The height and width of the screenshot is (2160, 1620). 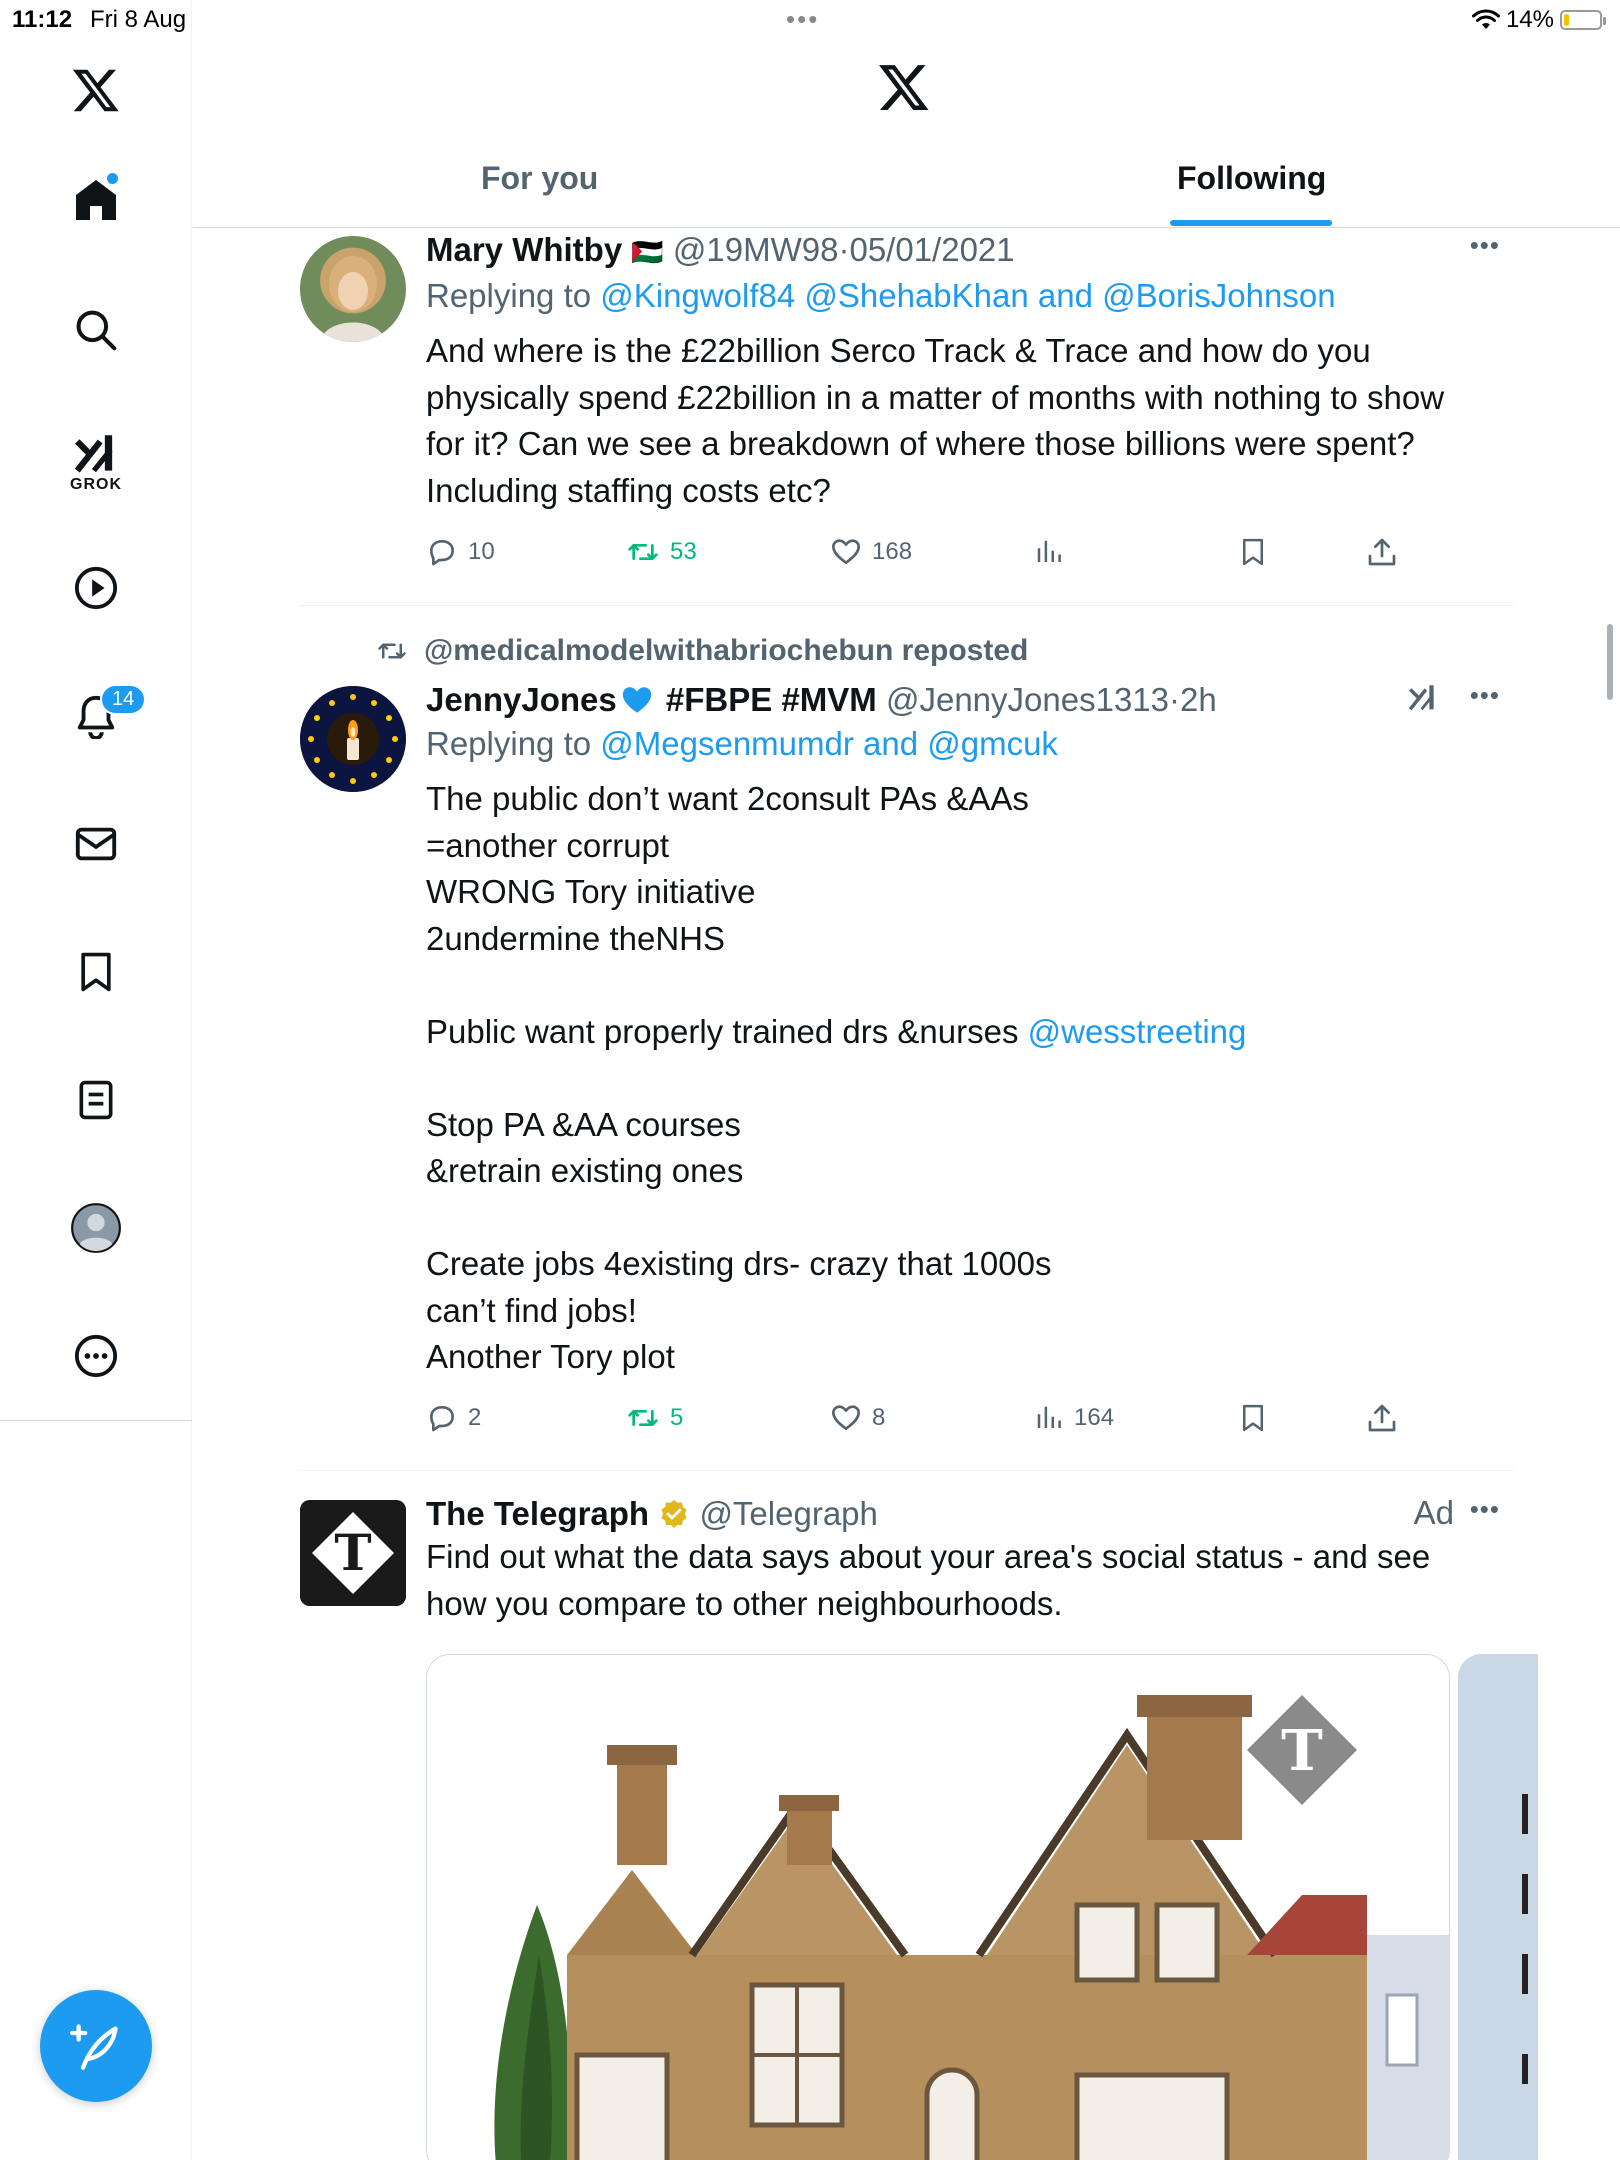 I want to click on repost-button: 5, so click(x=654, y=1418).